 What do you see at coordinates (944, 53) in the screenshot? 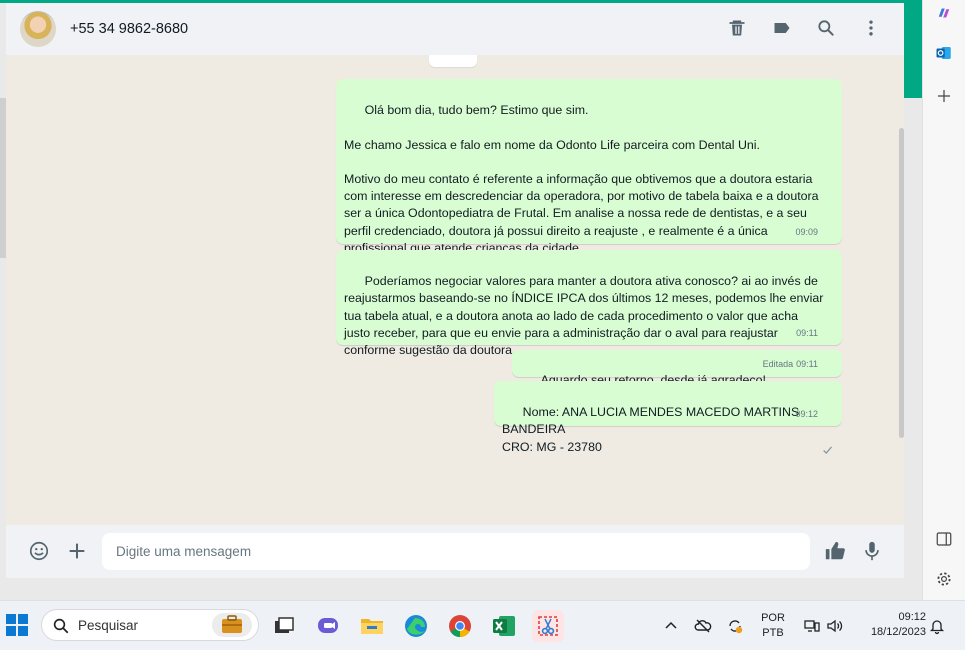
I see `outlook-icon` at bounding box center [944, 53].